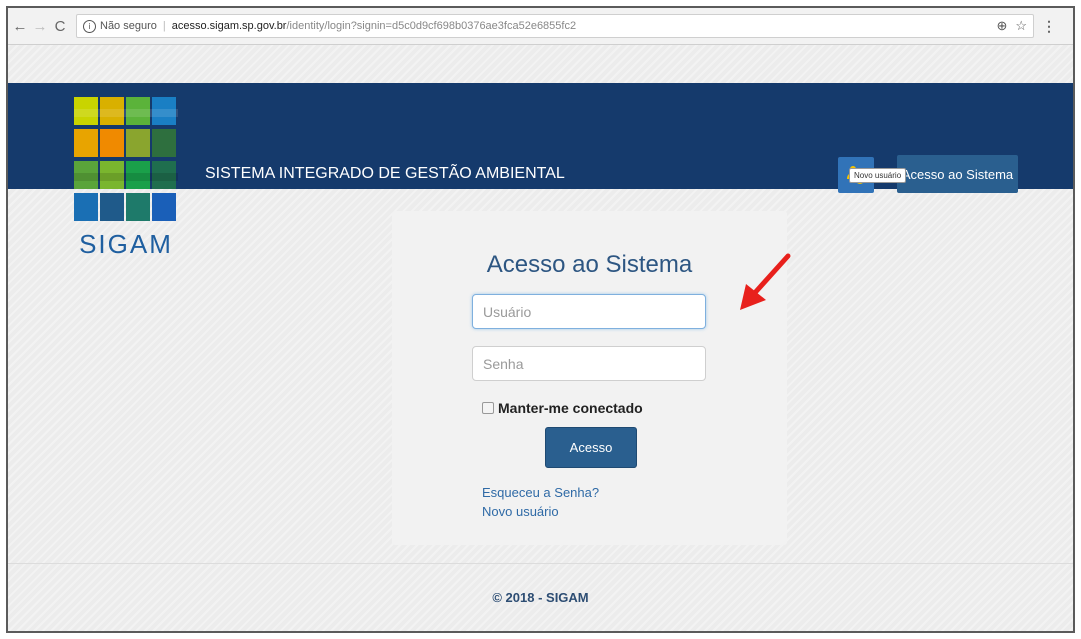 The image size is (1081, 639). I want to click on footer-copyright: © 2018 - SIGAM, so click(540, 597).